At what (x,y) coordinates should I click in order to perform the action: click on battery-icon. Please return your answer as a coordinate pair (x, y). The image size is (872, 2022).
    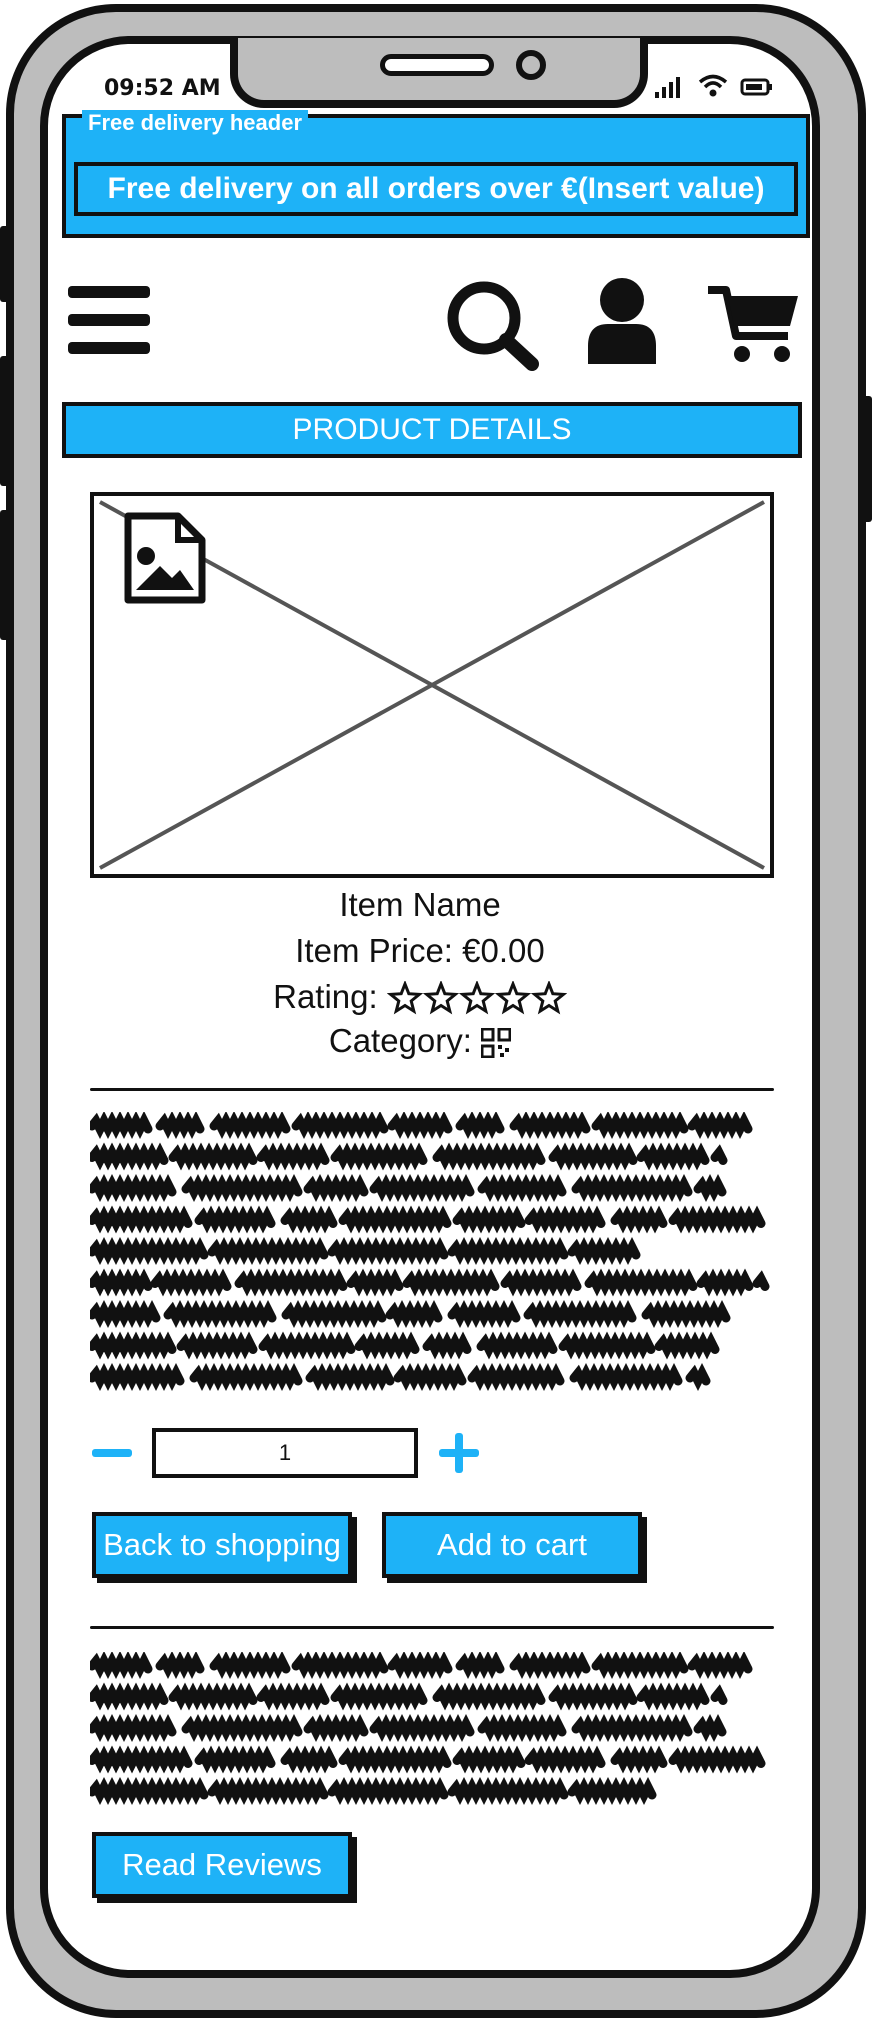
    Looking at the image, I should click on (756, 87).